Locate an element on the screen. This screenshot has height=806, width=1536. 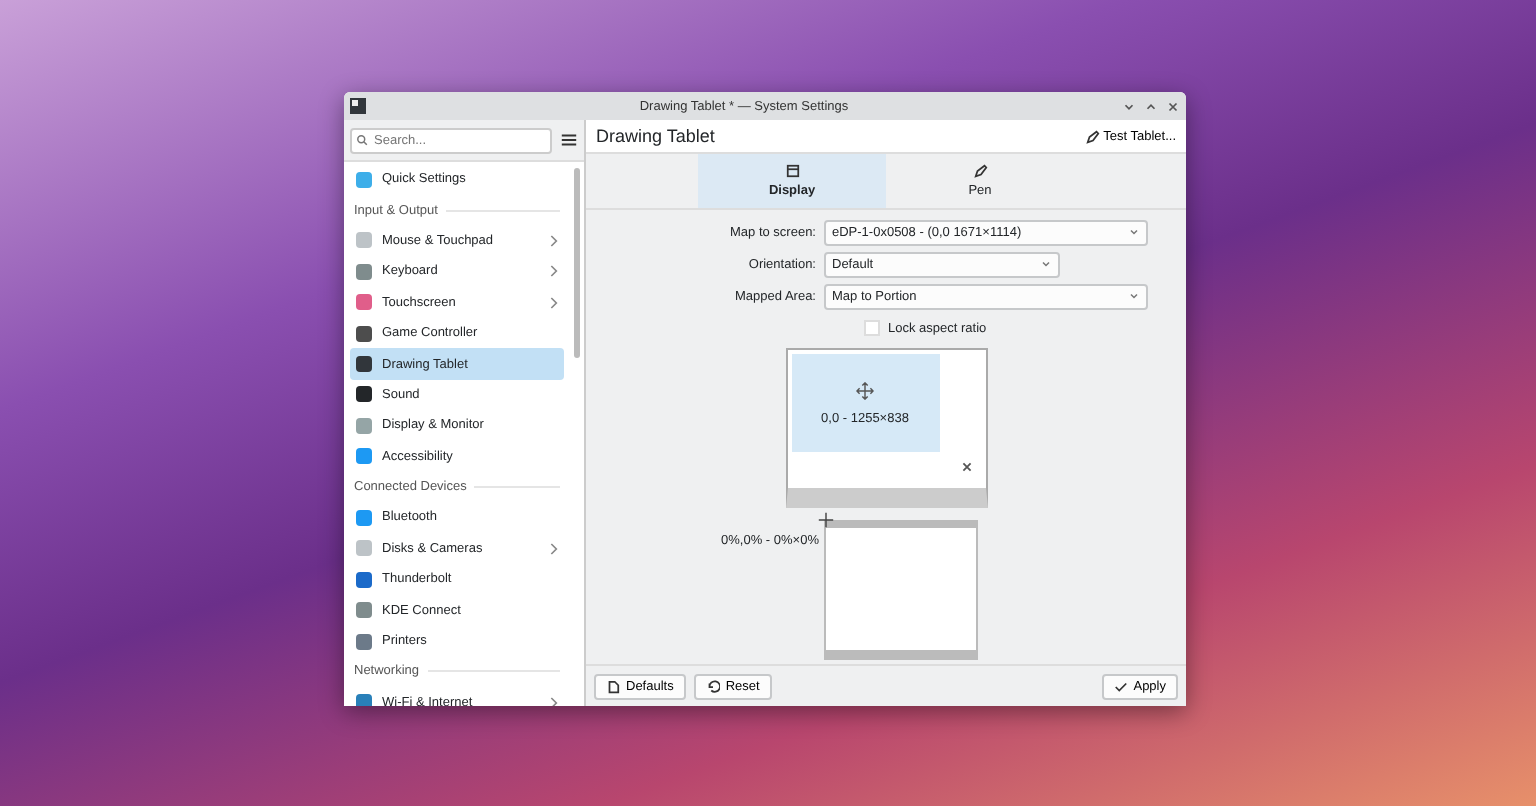
checkbox is located at coordinates (872, 328).